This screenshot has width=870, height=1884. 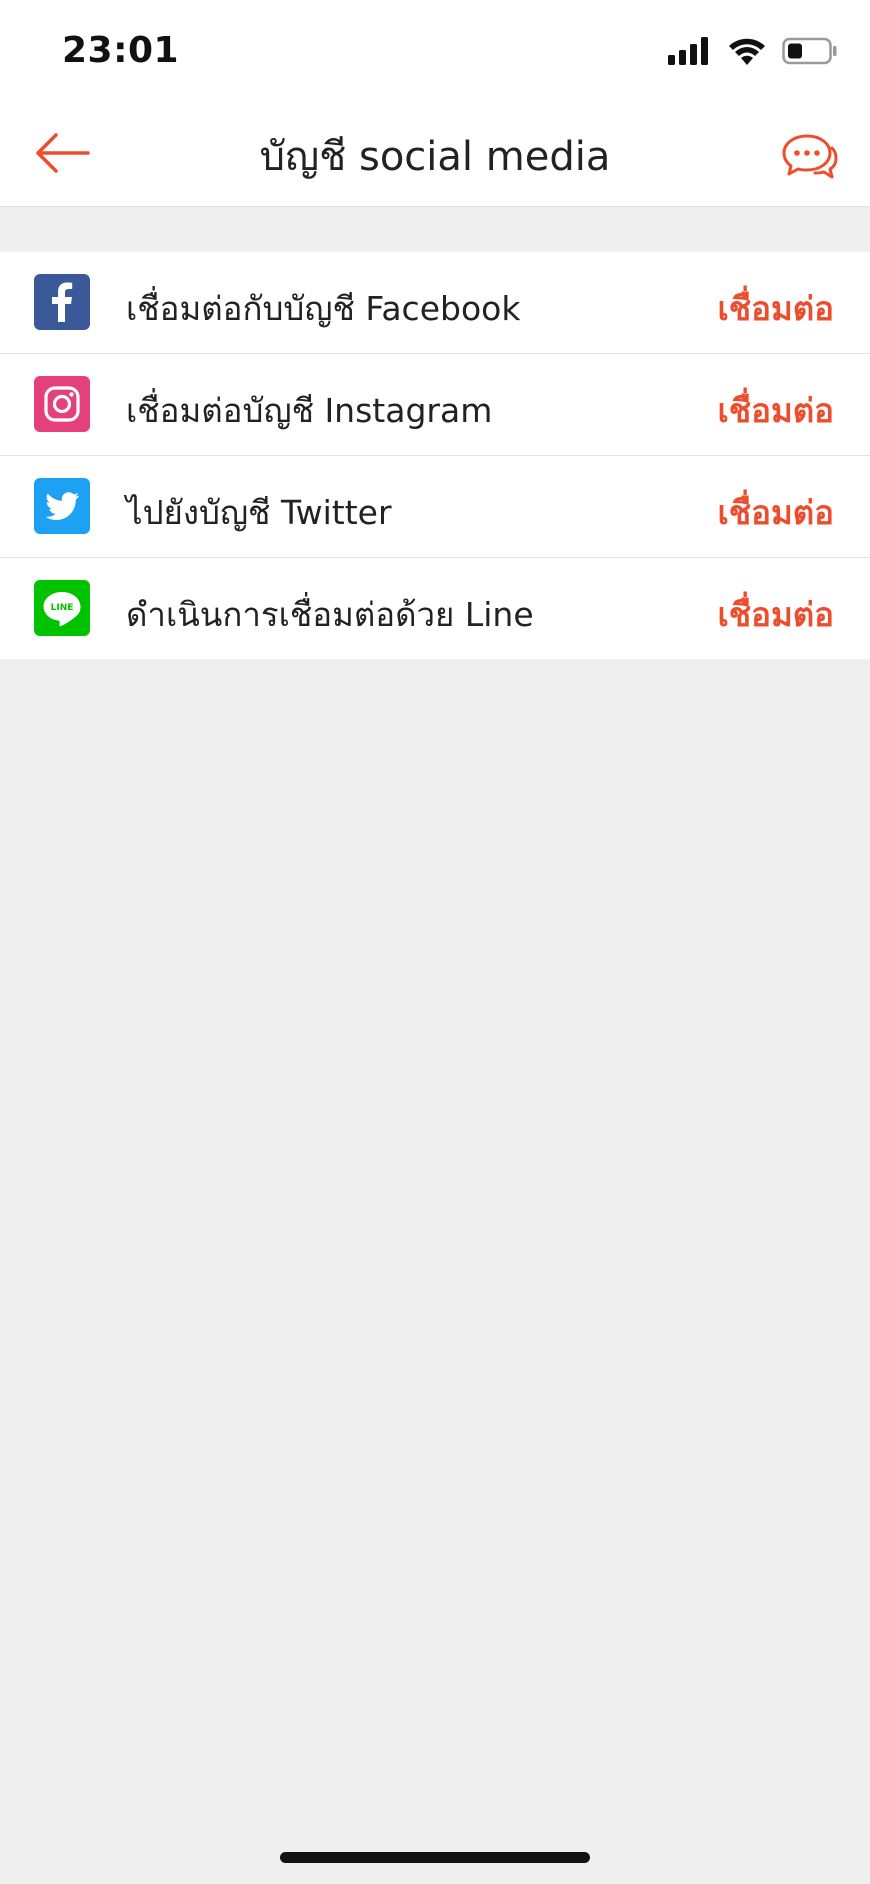 I want to click on connect-twitter-button: เชื่อมต่อ, so click(x=776, y=512).